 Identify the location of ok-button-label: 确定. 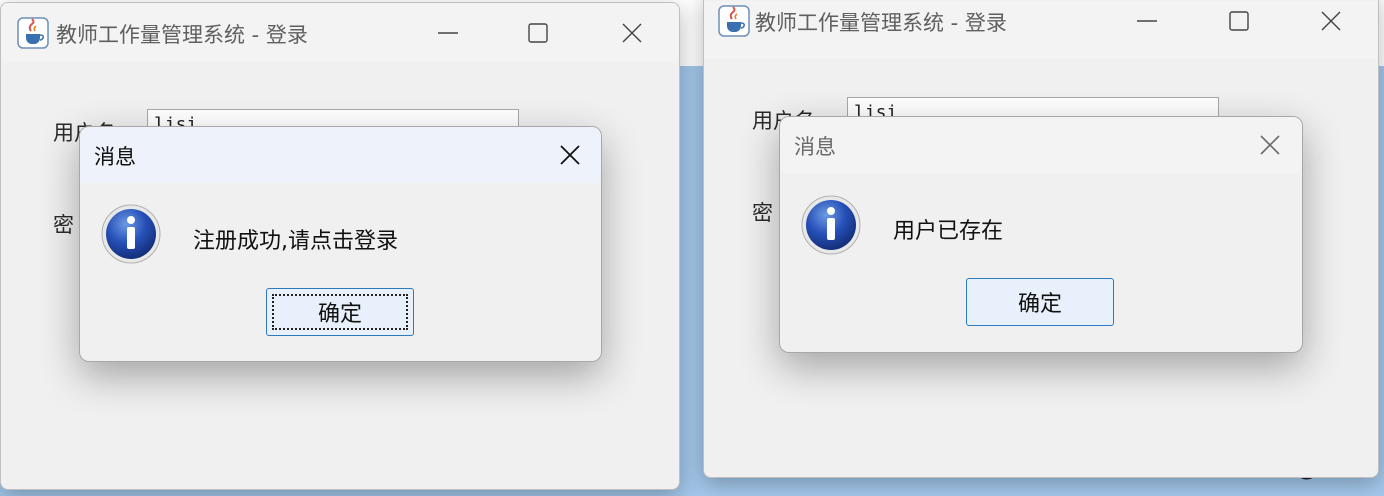
(1039, 304).